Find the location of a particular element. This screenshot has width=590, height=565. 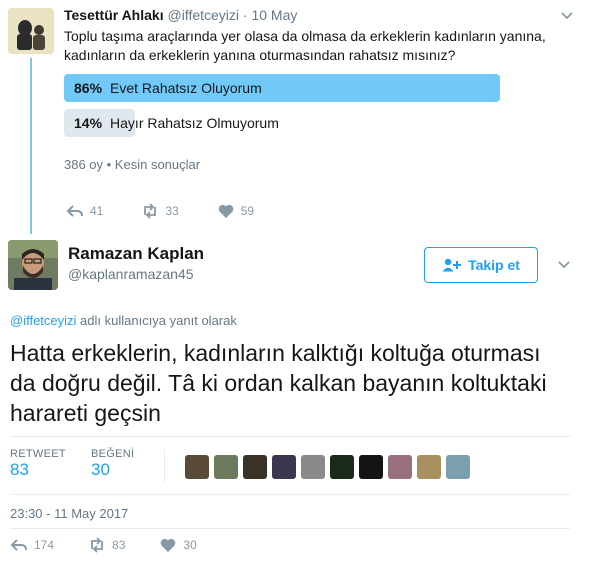

poll-votes-summary: 386 oy • Kesin sonuçlar is located at coordinates (132, 164).